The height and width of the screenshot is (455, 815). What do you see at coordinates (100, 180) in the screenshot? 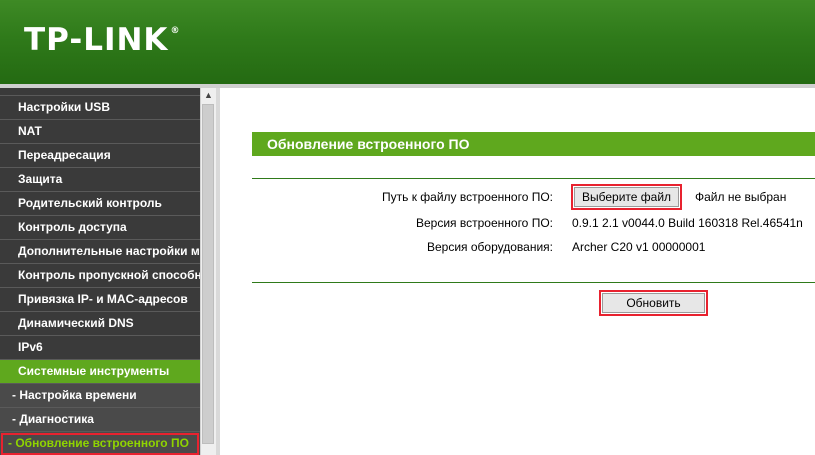
I see `sidebar-item-security: Защита` at bounding box center [100, 180].